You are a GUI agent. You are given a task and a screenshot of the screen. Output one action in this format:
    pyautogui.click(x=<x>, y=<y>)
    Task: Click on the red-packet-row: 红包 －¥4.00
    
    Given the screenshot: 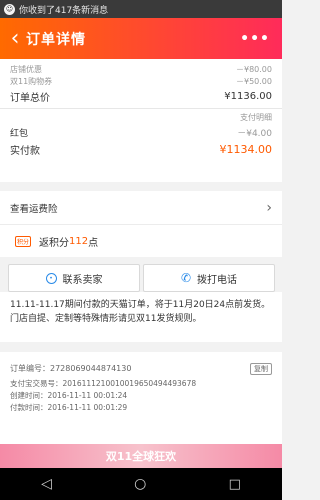 What is the action you would take?
    pyautogui.click(x=141, y=132)
    